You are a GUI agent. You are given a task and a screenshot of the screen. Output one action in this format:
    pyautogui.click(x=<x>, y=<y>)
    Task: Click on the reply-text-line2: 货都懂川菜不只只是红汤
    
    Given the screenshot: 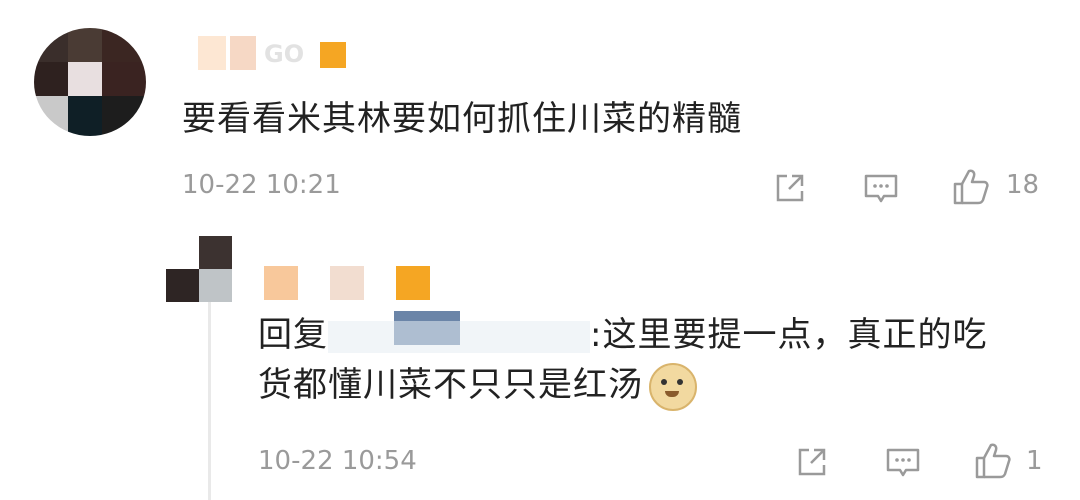 What is the action you would take?
    pyautogui.click(x=450, y=385)
    